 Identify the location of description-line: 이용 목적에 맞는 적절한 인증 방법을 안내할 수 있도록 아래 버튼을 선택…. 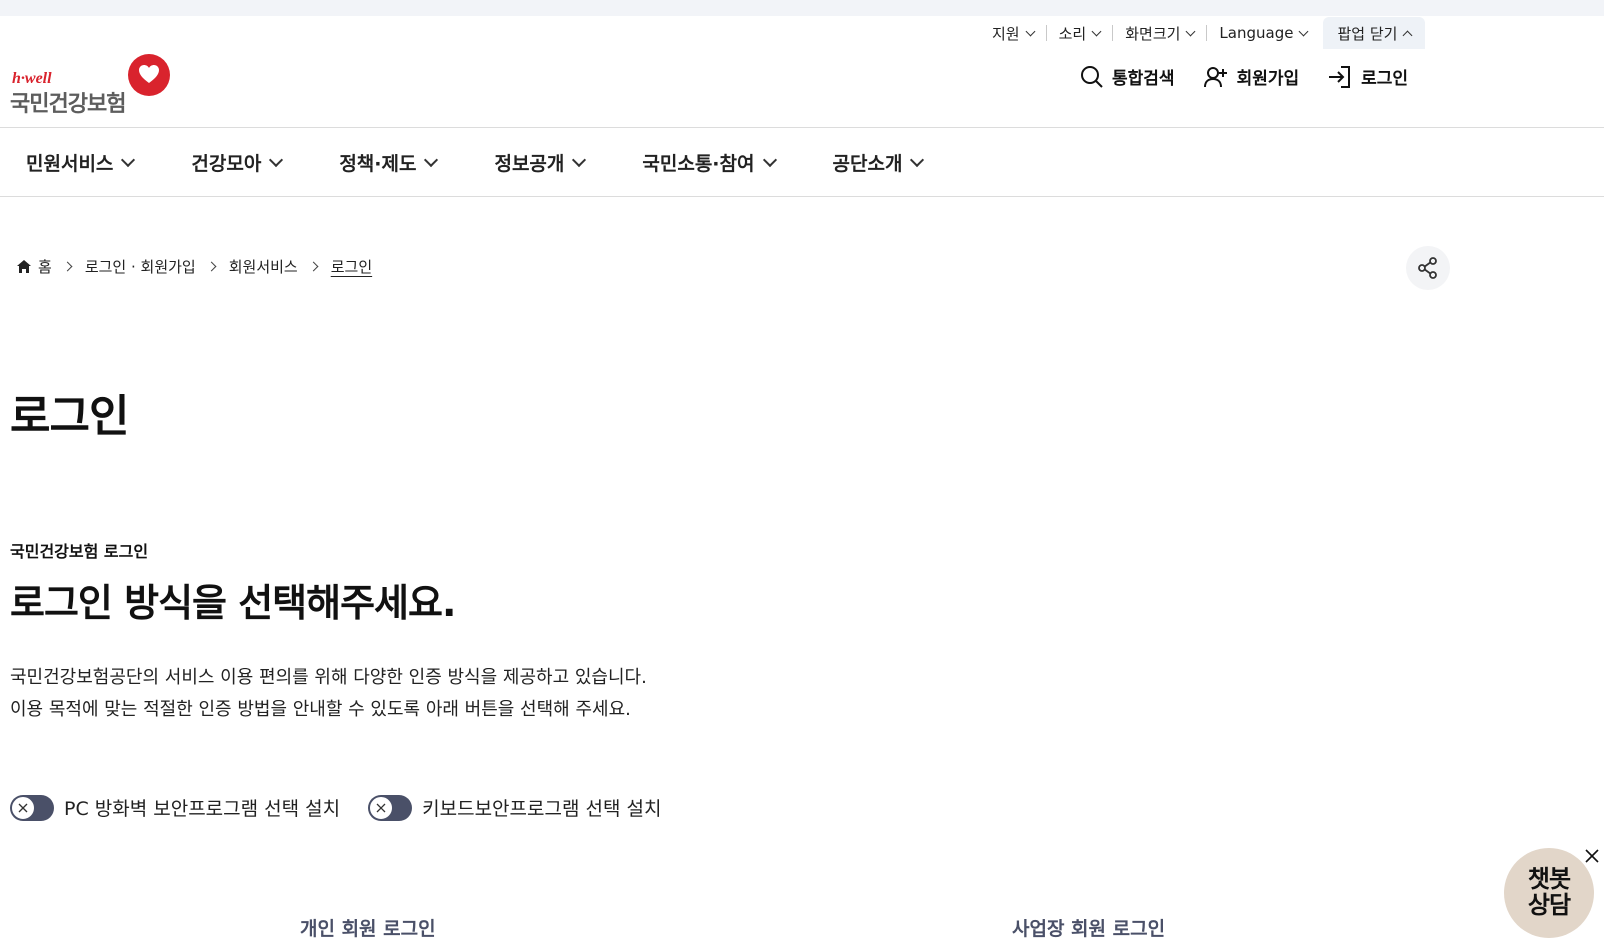
(320, 709).